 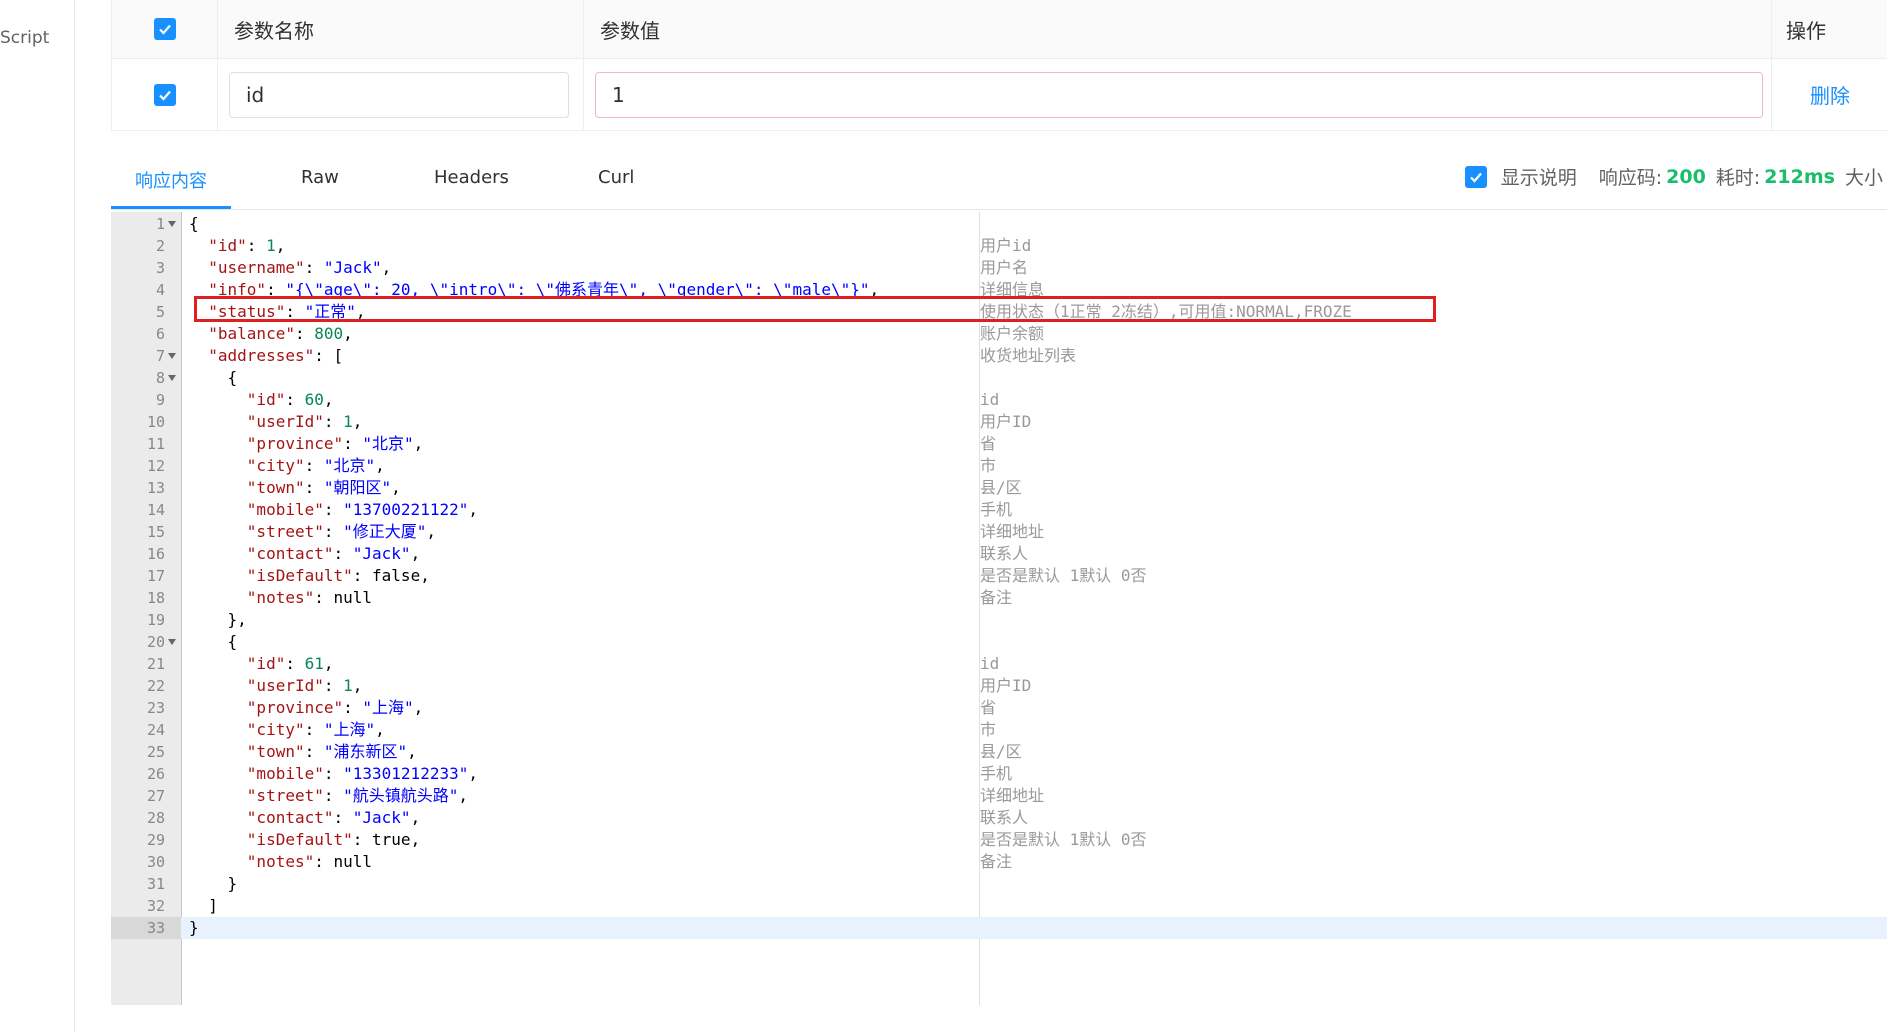 What do you see at coordinates (315, 729) in the screenshot?
I see `code-text: "city": "上海",` at bounding box center [315, 729].